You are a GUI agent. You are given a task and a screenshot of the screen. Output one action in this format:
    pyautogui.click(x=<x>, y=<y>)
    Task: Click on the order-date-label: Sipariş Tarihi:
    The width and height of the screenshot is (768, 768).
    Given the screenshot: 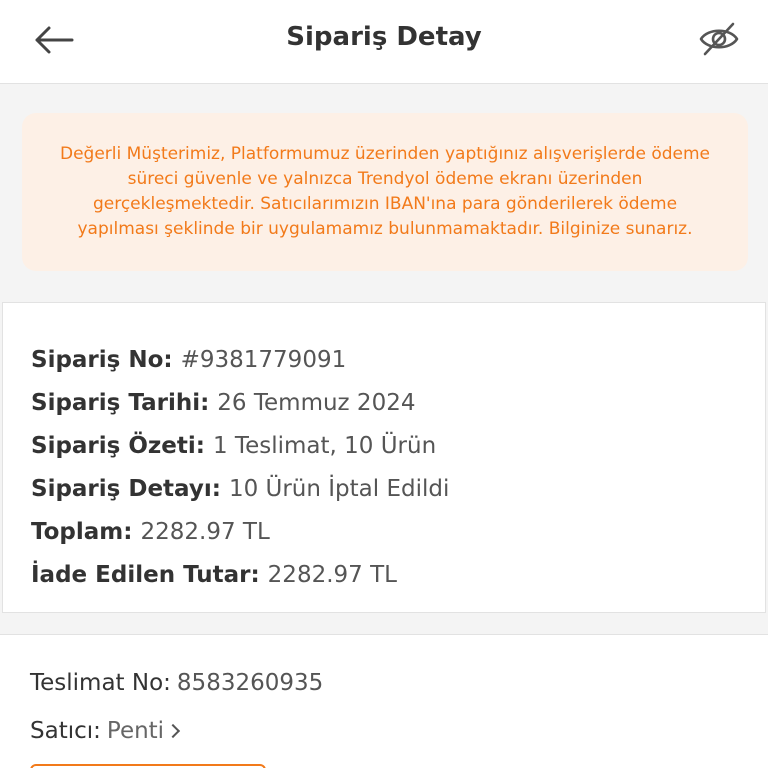 What is the action you would take?
    pyautogui.click(x=120, y=403)
    